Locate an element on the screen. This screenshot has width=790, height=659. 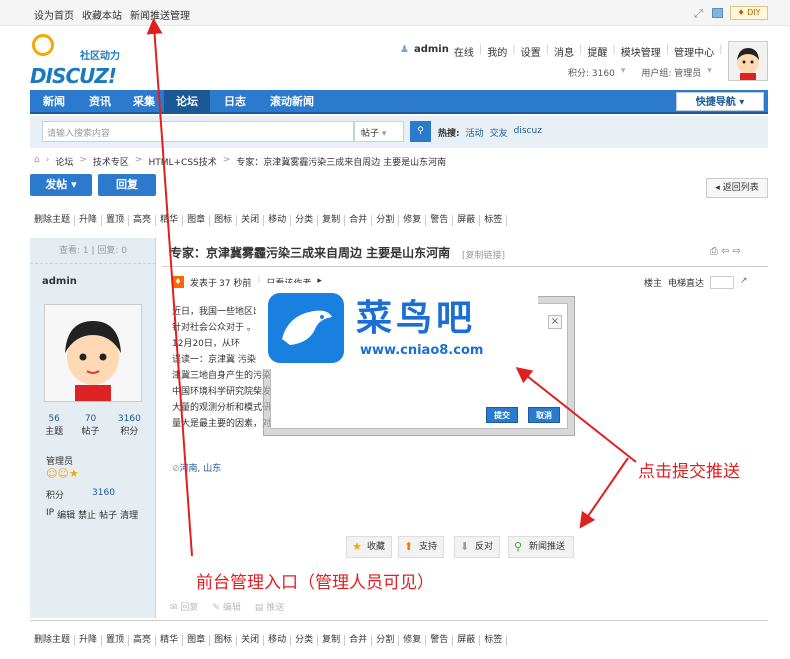
home-icon: ⌂ is located at coordinates (37, 161).